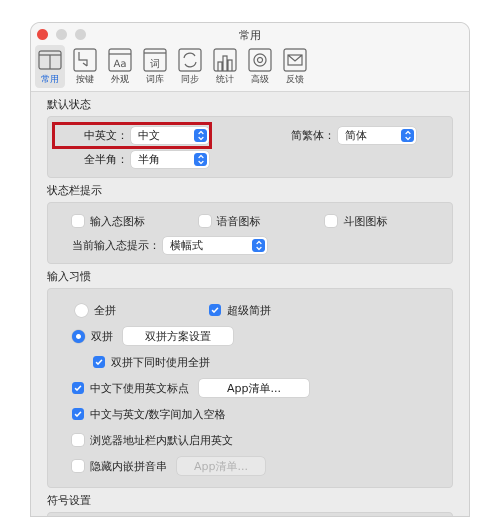 The image size is (500, 517). Describe the element at coordinates (225, 60) in the screenshot. I see `chart-icon` at that location.